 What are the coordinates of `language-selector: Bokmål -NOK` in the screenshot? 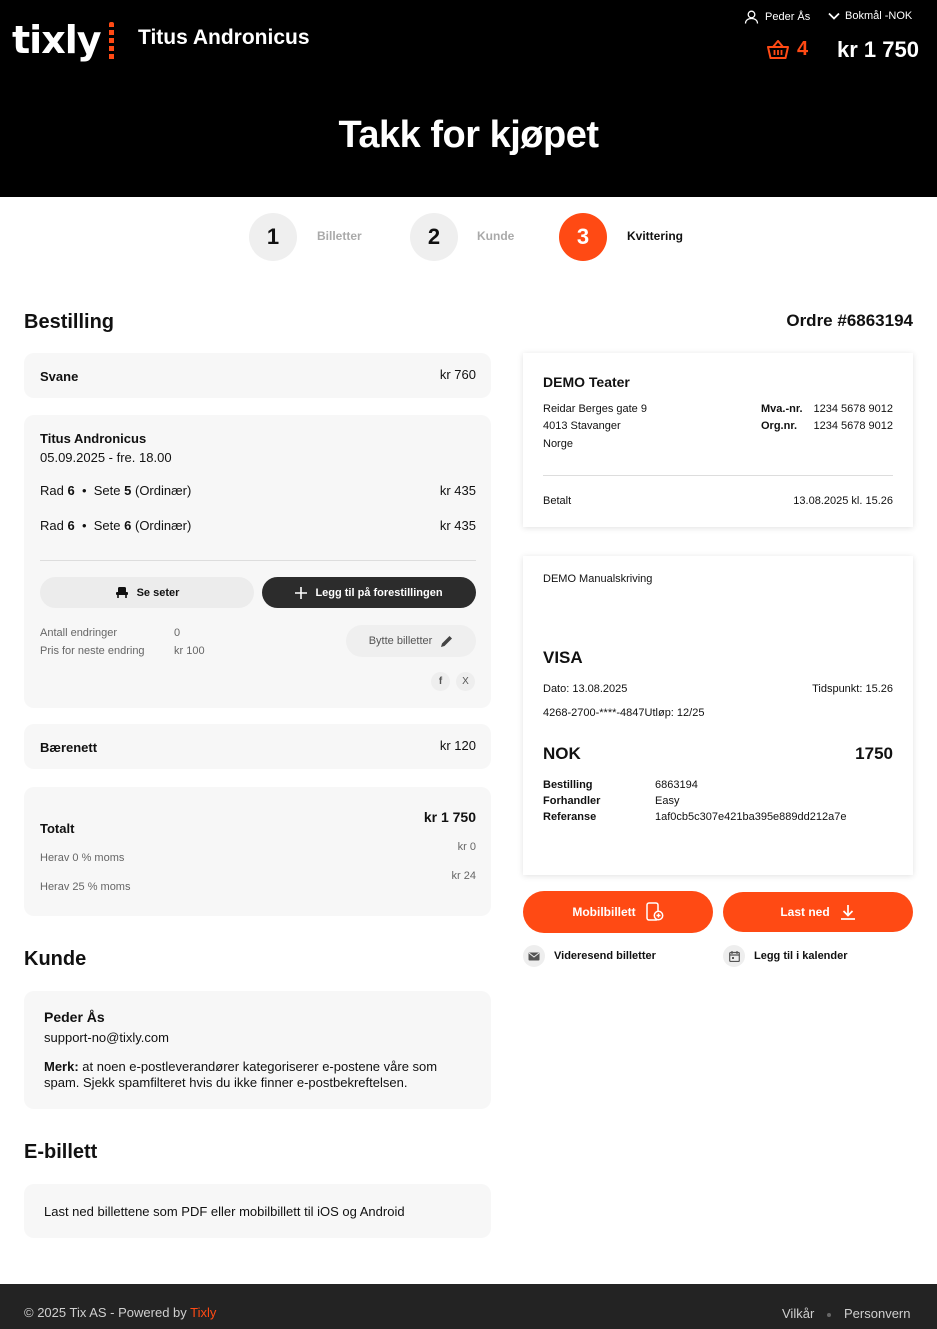 It's located at (870, 16).